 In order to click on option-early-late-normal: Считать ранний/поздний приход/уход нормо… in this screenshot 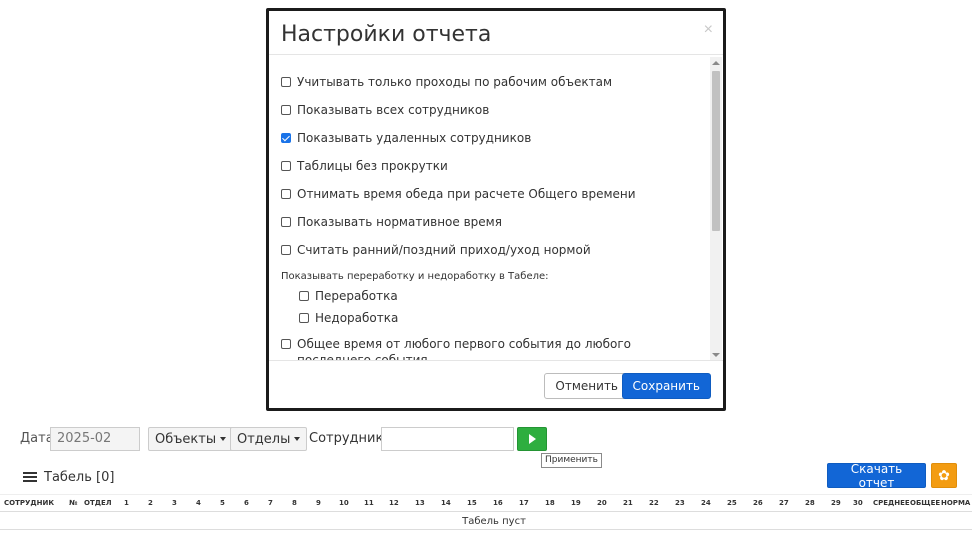, I will do `click(436, 250)`.